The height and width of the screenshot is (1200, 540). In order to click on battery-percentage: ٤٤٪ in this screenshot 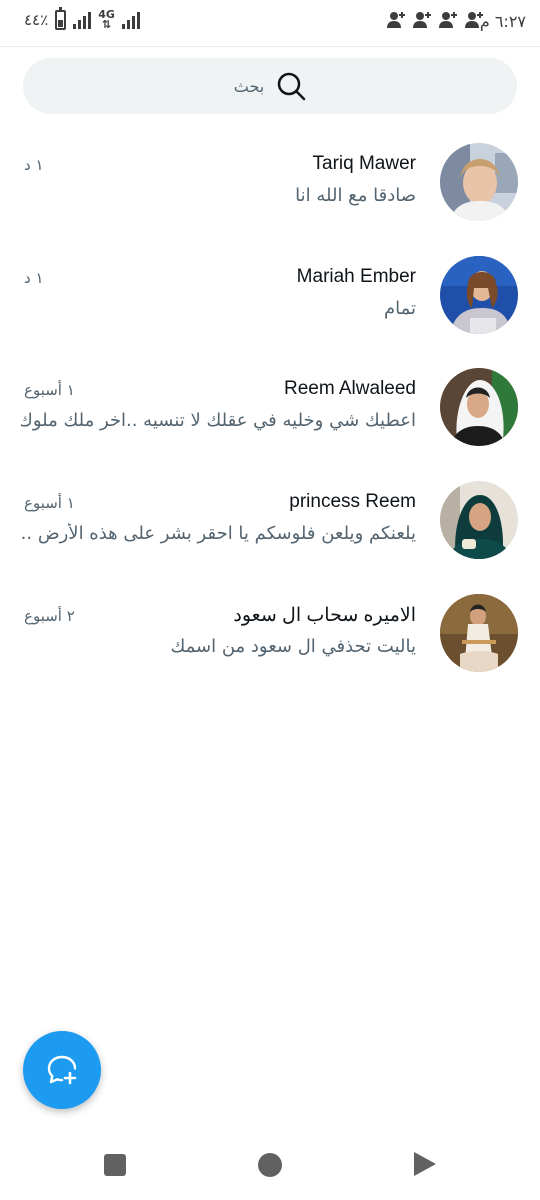, I will do `click(36, 20)`.